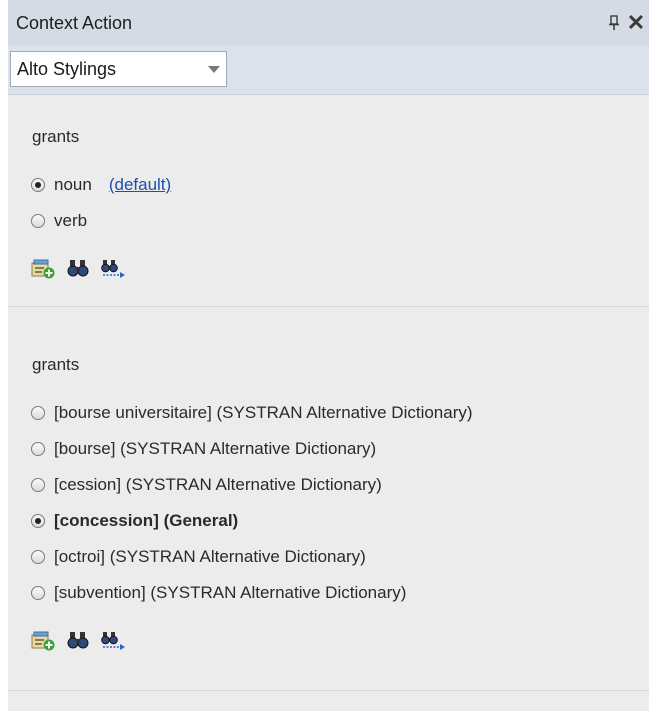 This screenshot has width=649, height=711. I want to click on panel-title: Context Action, so click(74, 22).